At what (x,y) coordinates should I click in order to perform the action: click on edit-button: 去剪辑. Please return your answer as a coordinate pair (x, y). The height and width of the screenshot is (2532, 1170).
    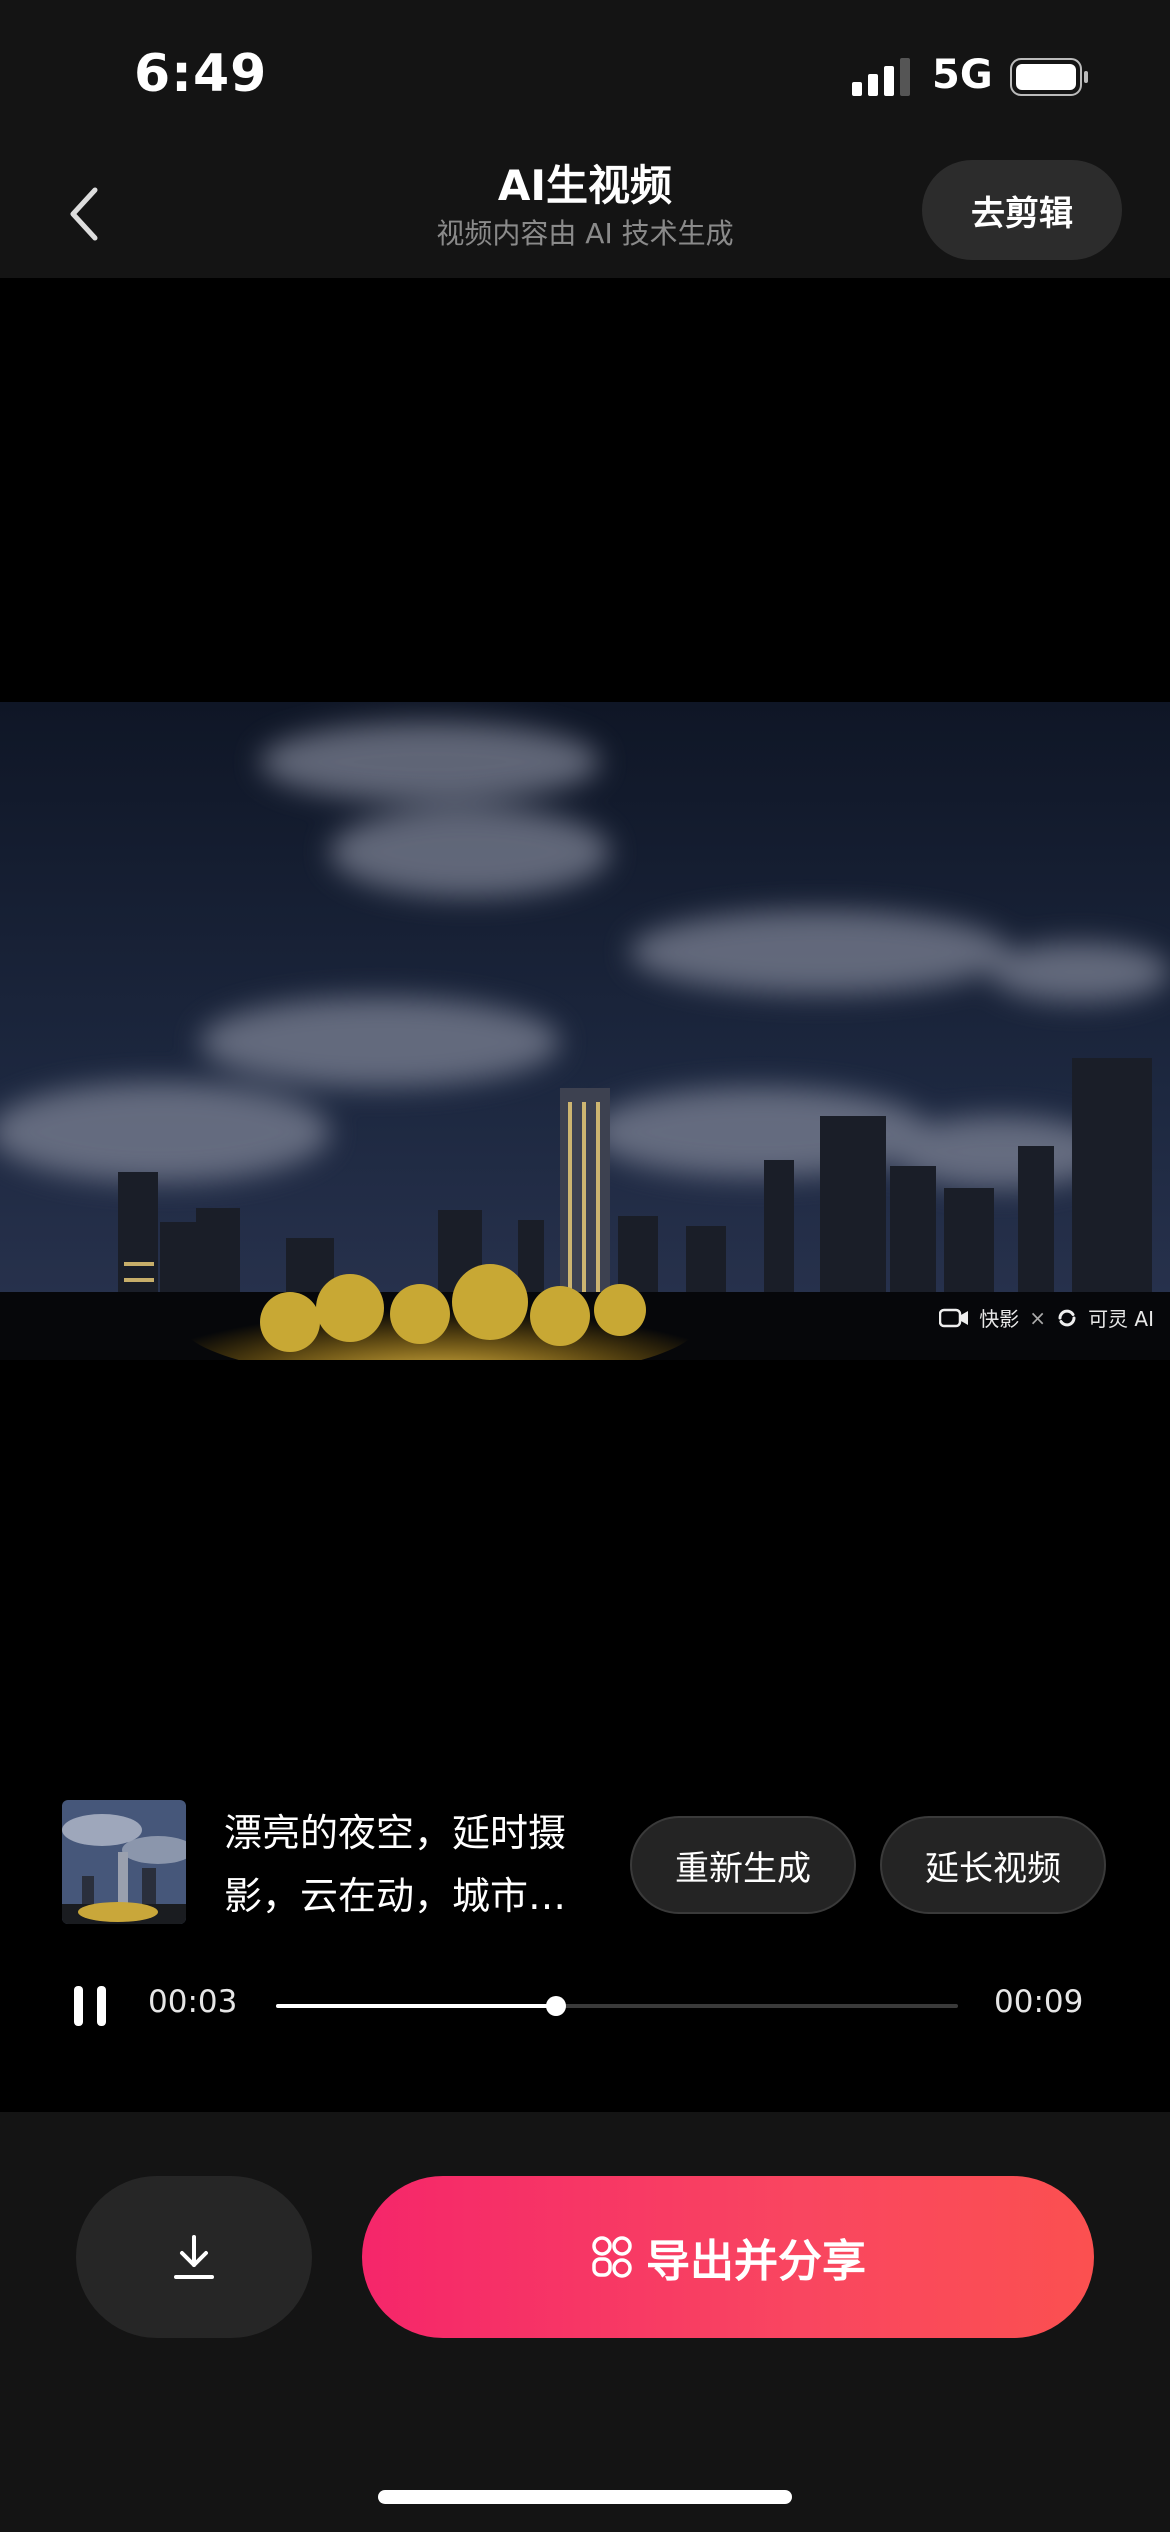
    Looking at the image, I should click on (1022, 210).